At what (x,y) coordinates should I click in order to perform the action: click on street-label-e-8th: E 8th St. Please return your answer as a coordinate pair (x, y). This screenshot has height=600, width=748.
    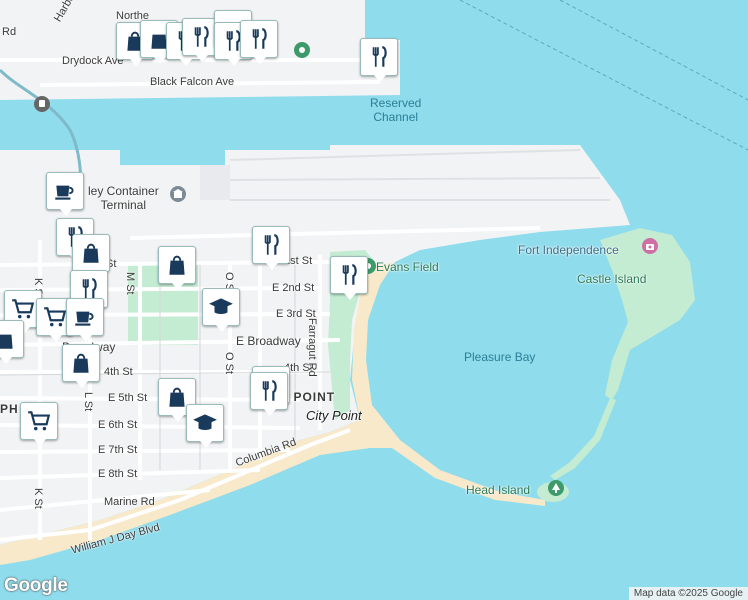
    Looking at the image, I should click on (118, 474).